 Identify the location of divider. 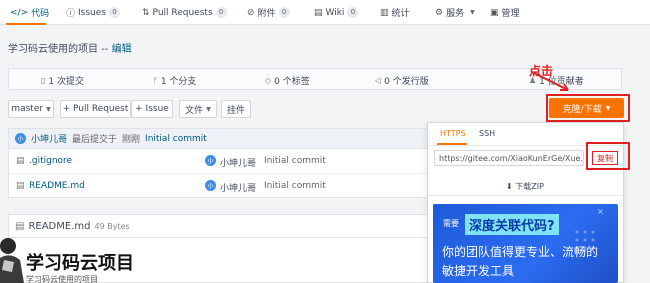
(525, 195).